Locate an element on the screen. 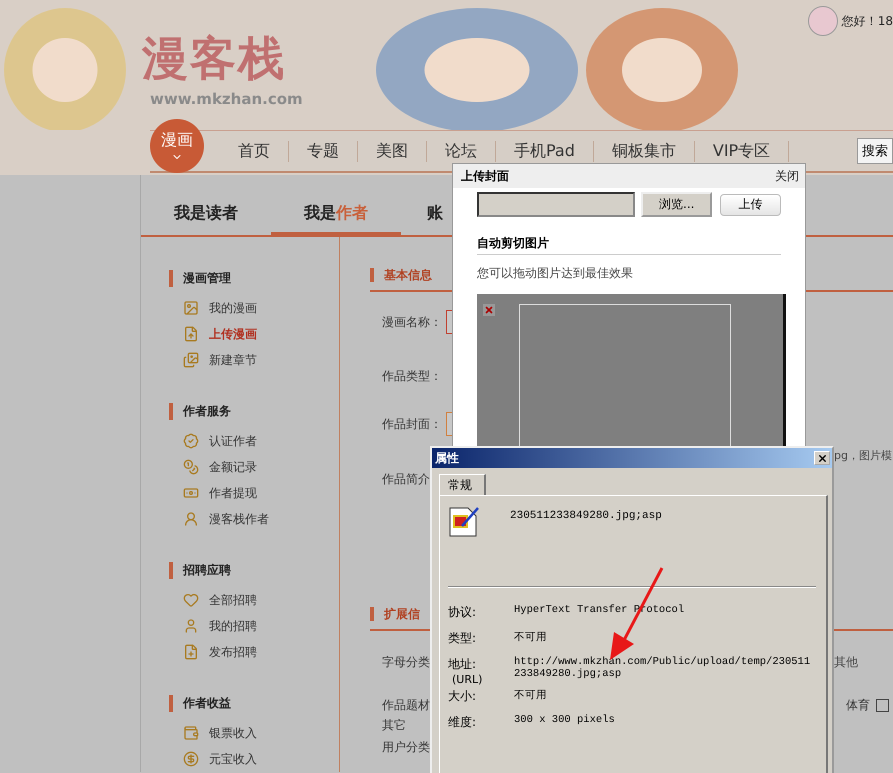 This screenshot has width=893, height=773. nav-link: 专题 is located at coordinates (323, 151).